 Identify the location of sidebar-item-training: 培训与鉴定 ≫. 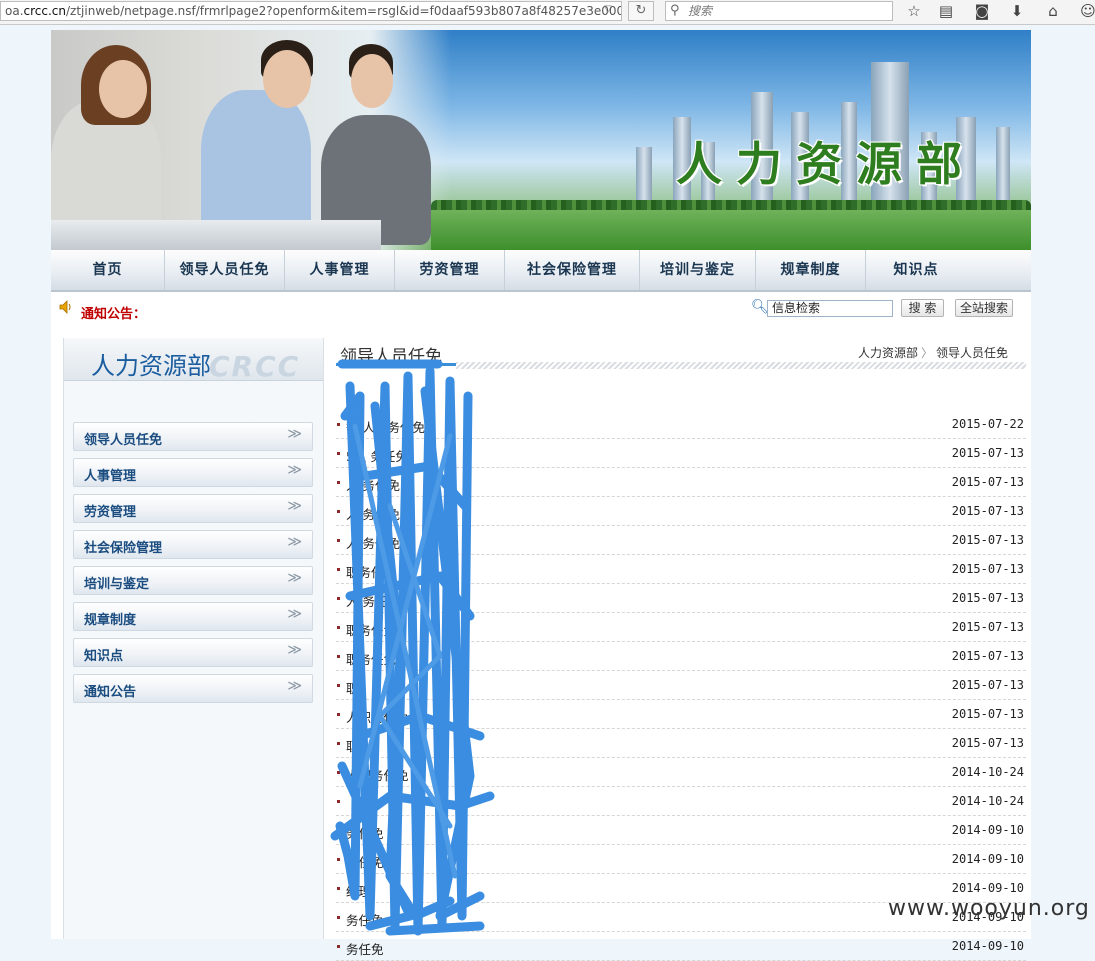
(193, 580).